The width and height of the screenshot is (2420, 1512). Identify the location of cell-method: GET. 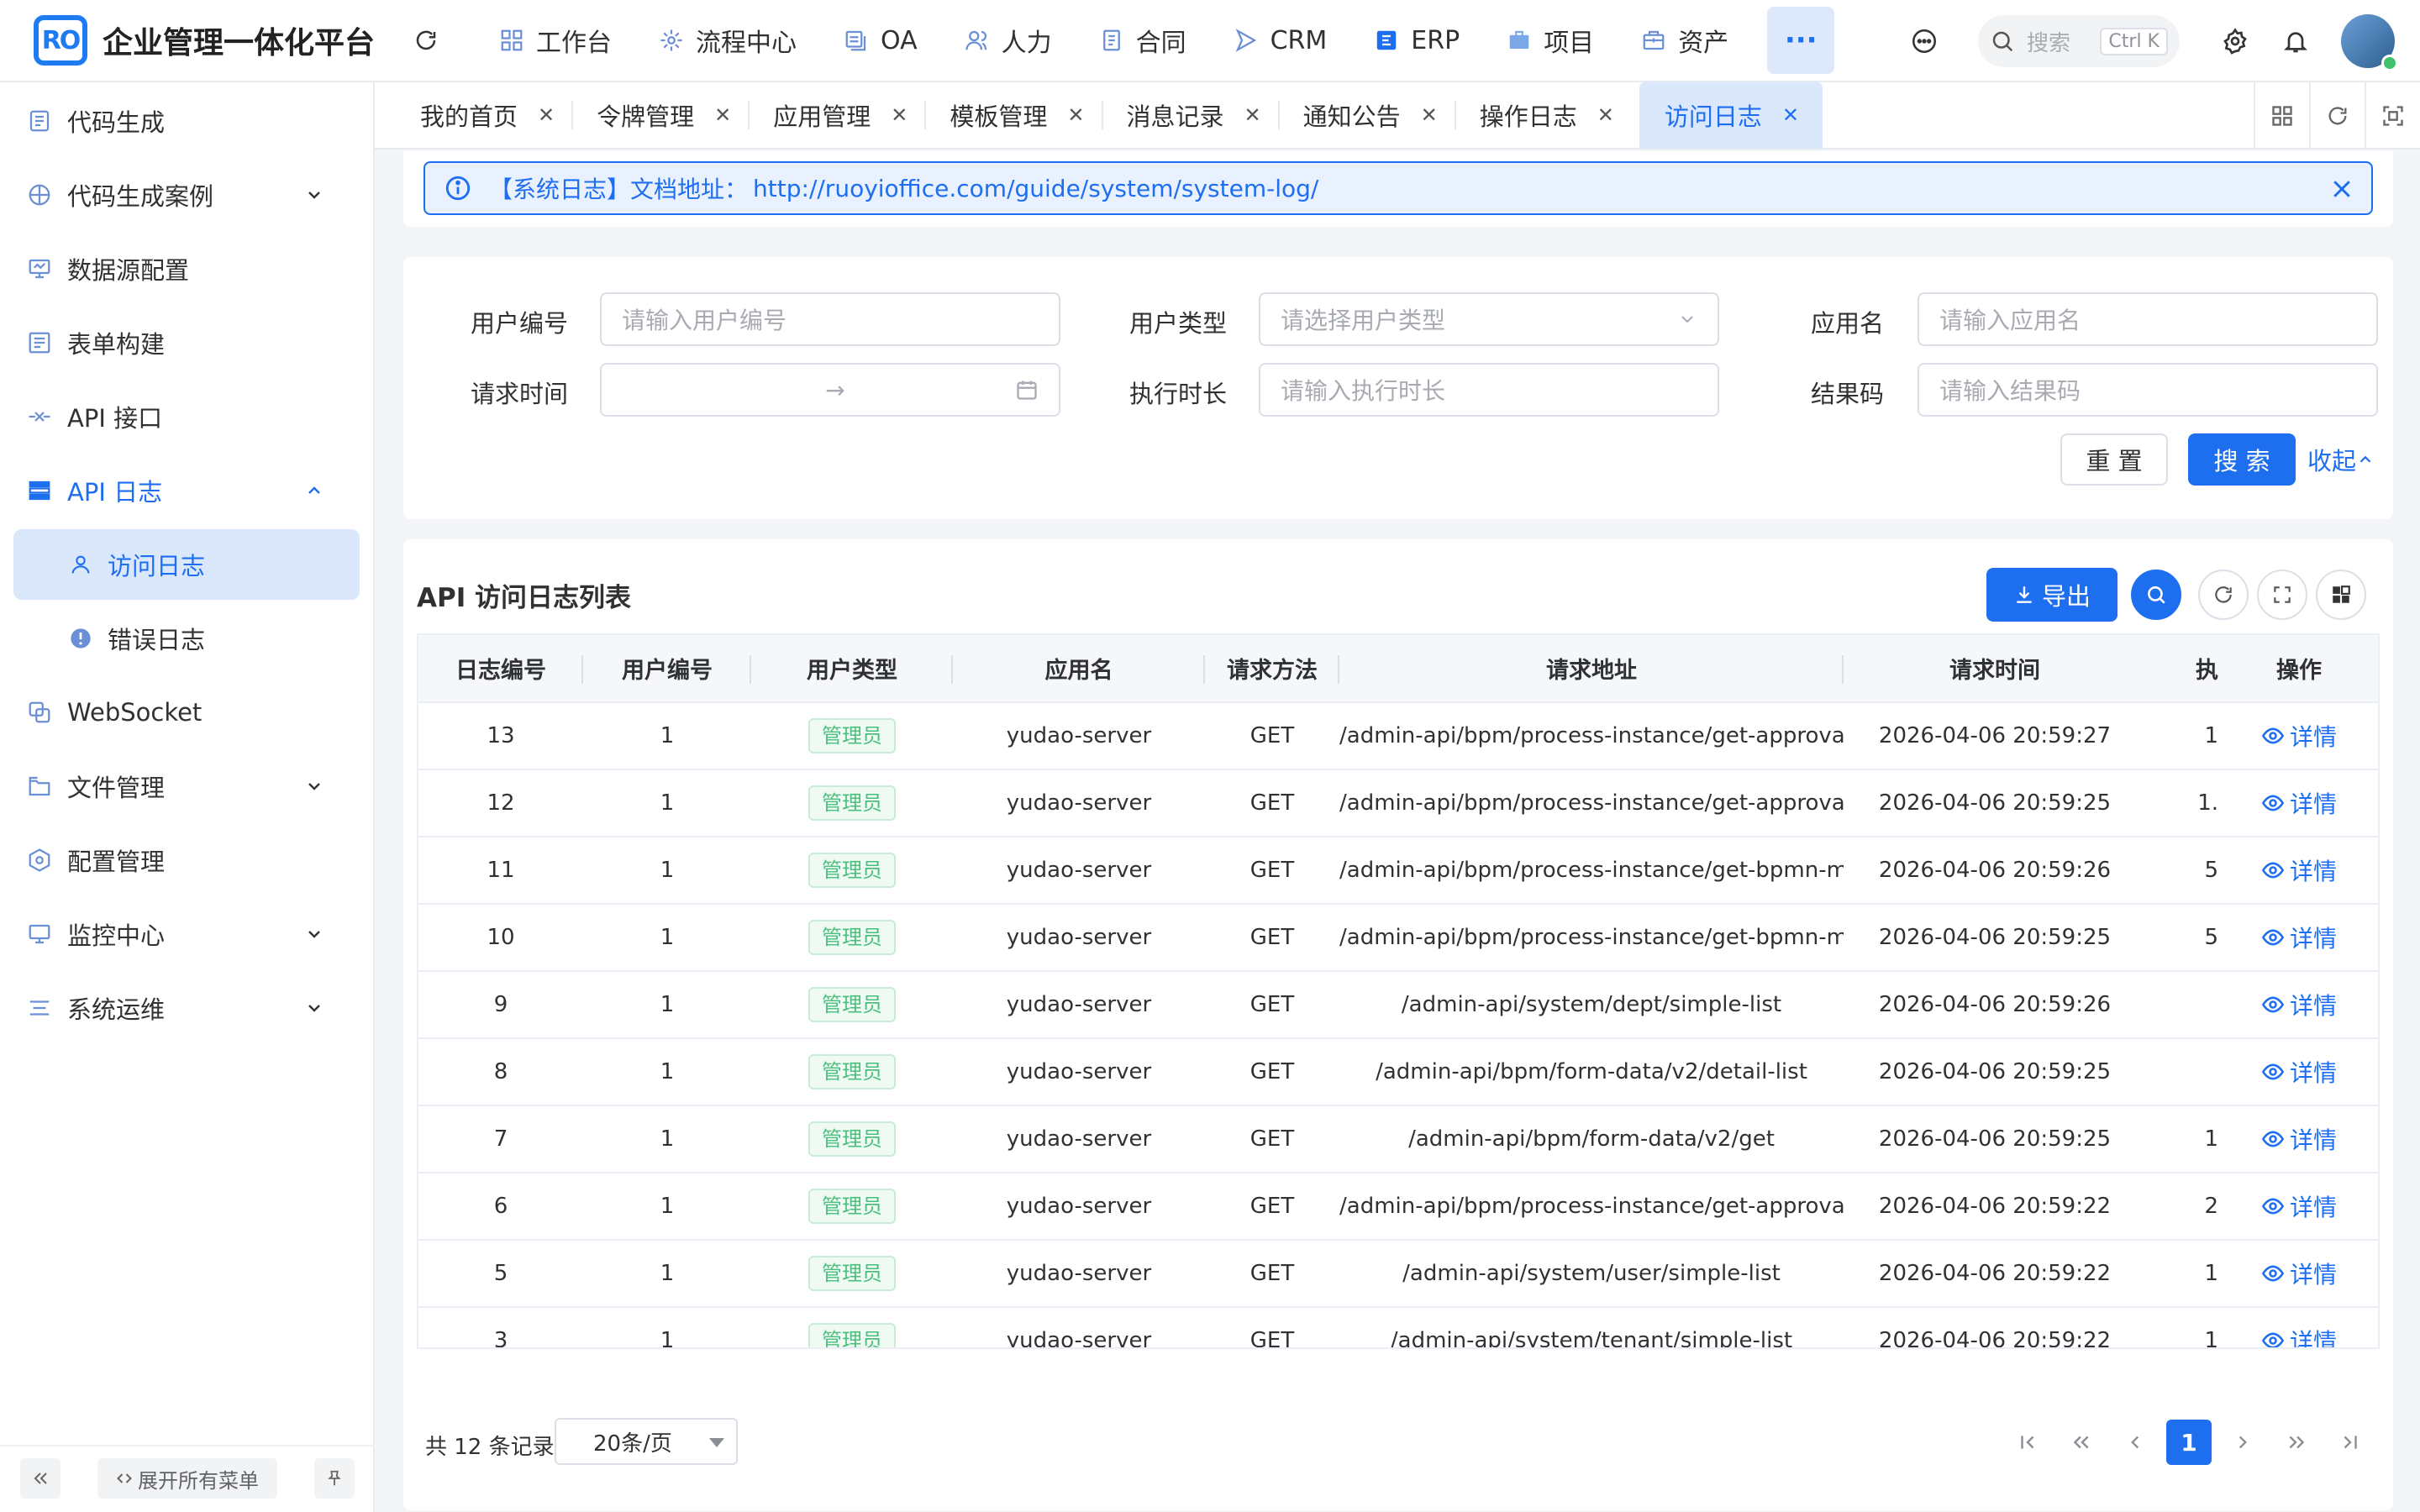
(1272, 1207).